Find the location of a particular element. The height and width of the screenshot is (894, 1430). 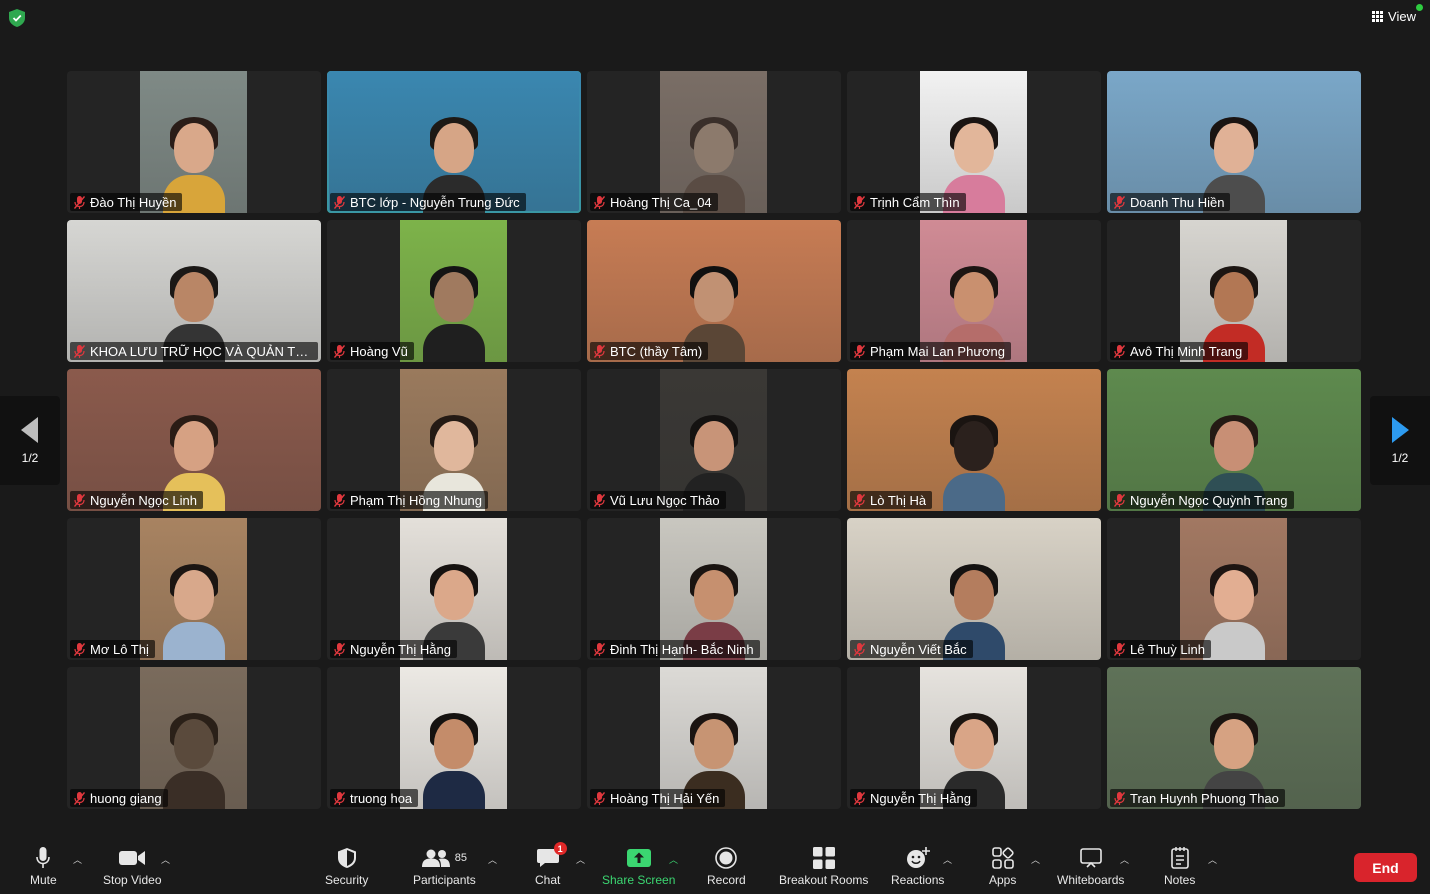

participant-name-label: Phạm Thị Hồng Nhung is located at coordinates (409, 500).